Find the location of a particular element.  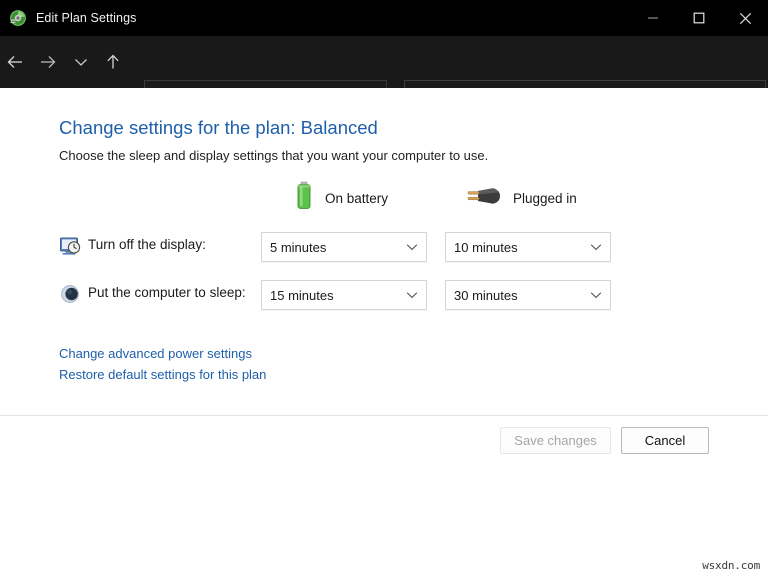

power-plug-icon is located at coordinates (484, 198).